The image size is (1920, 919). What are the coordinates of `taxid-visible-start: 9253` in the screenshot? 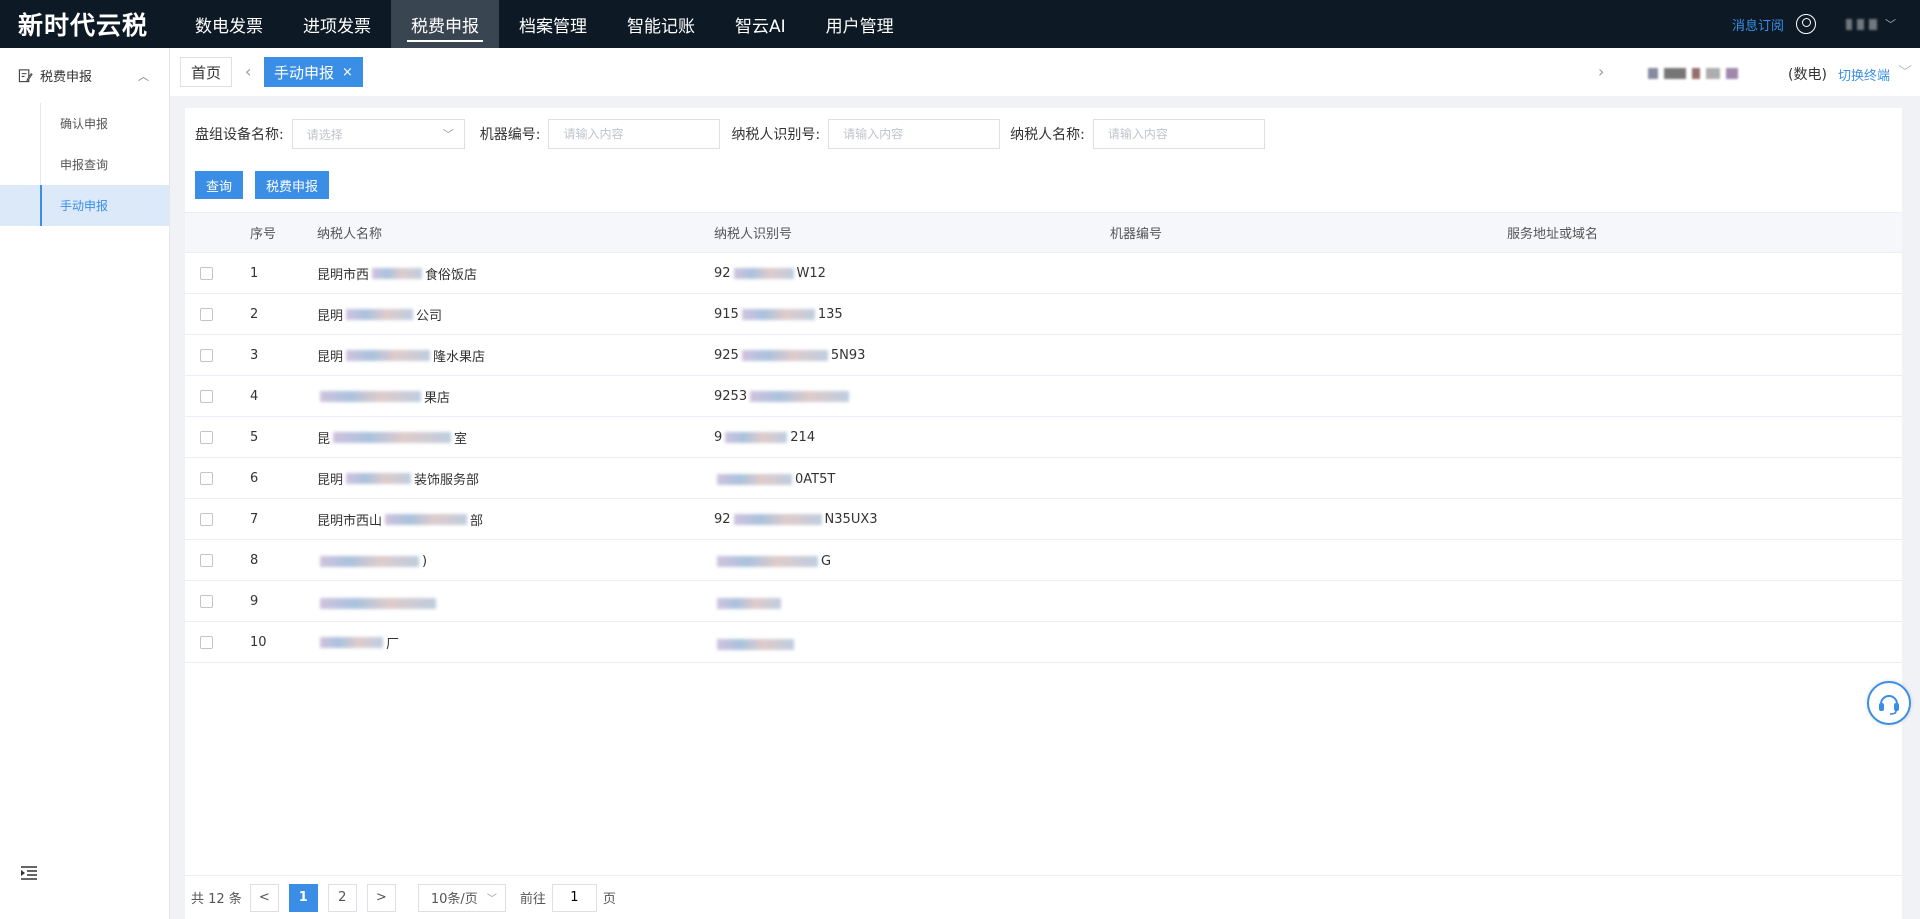 It's located at (731, 396).